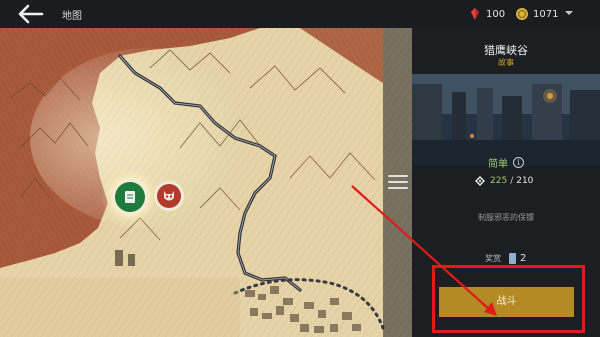 Image resolution: width=600 pixels, height=337 pixels. What do you see at coordinates (498, 164) in the screenshot?
I see `difficulty-label: 简单` at bounding box center [498, 164].